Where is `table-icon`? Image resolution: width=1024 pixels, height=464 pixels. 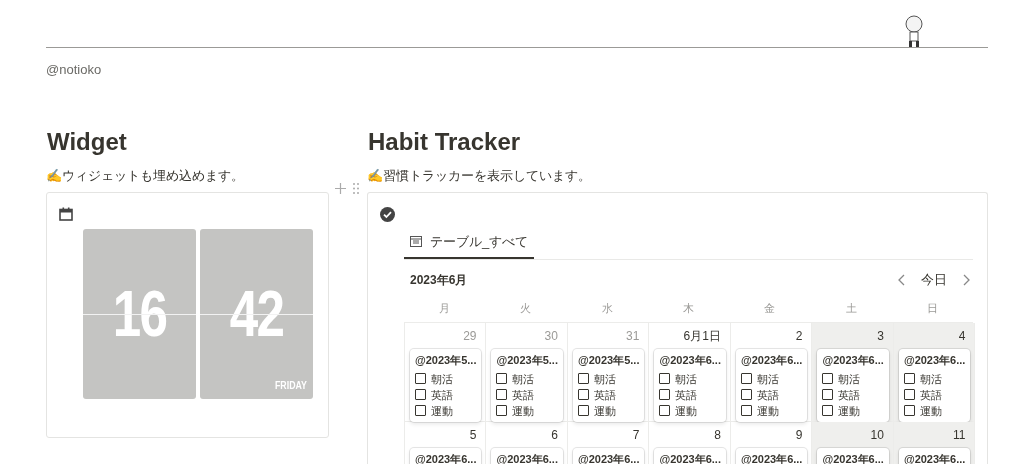 table-icon is located at coordinates (416, 241).